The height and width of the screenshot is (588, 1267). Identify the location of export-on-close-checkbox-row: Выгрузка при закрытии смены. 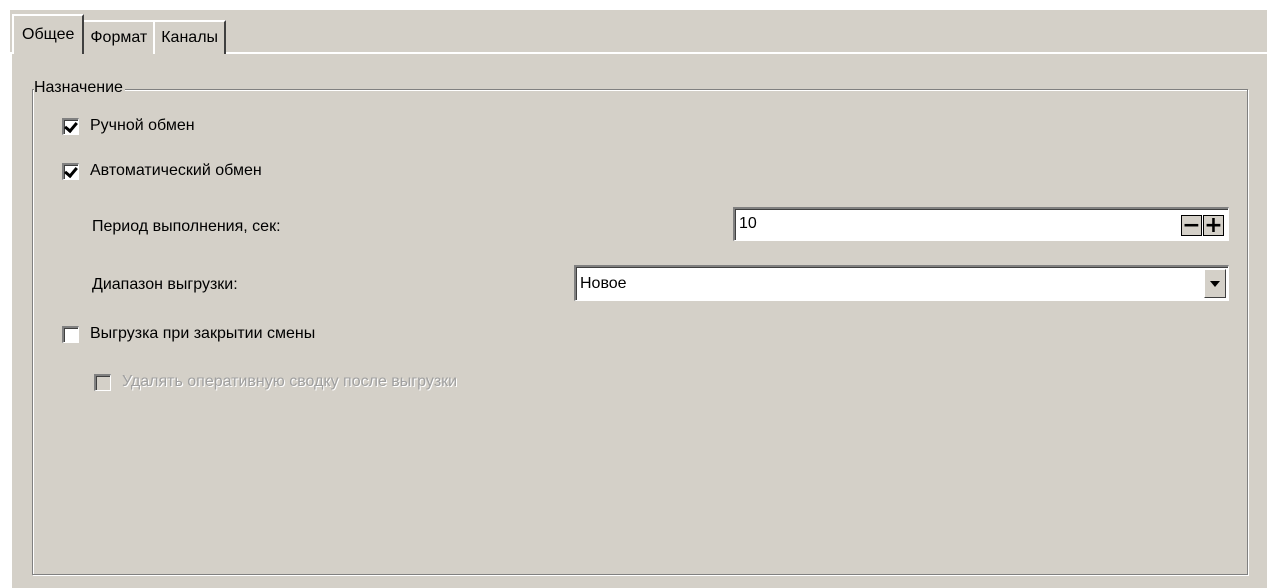
(188, 334).